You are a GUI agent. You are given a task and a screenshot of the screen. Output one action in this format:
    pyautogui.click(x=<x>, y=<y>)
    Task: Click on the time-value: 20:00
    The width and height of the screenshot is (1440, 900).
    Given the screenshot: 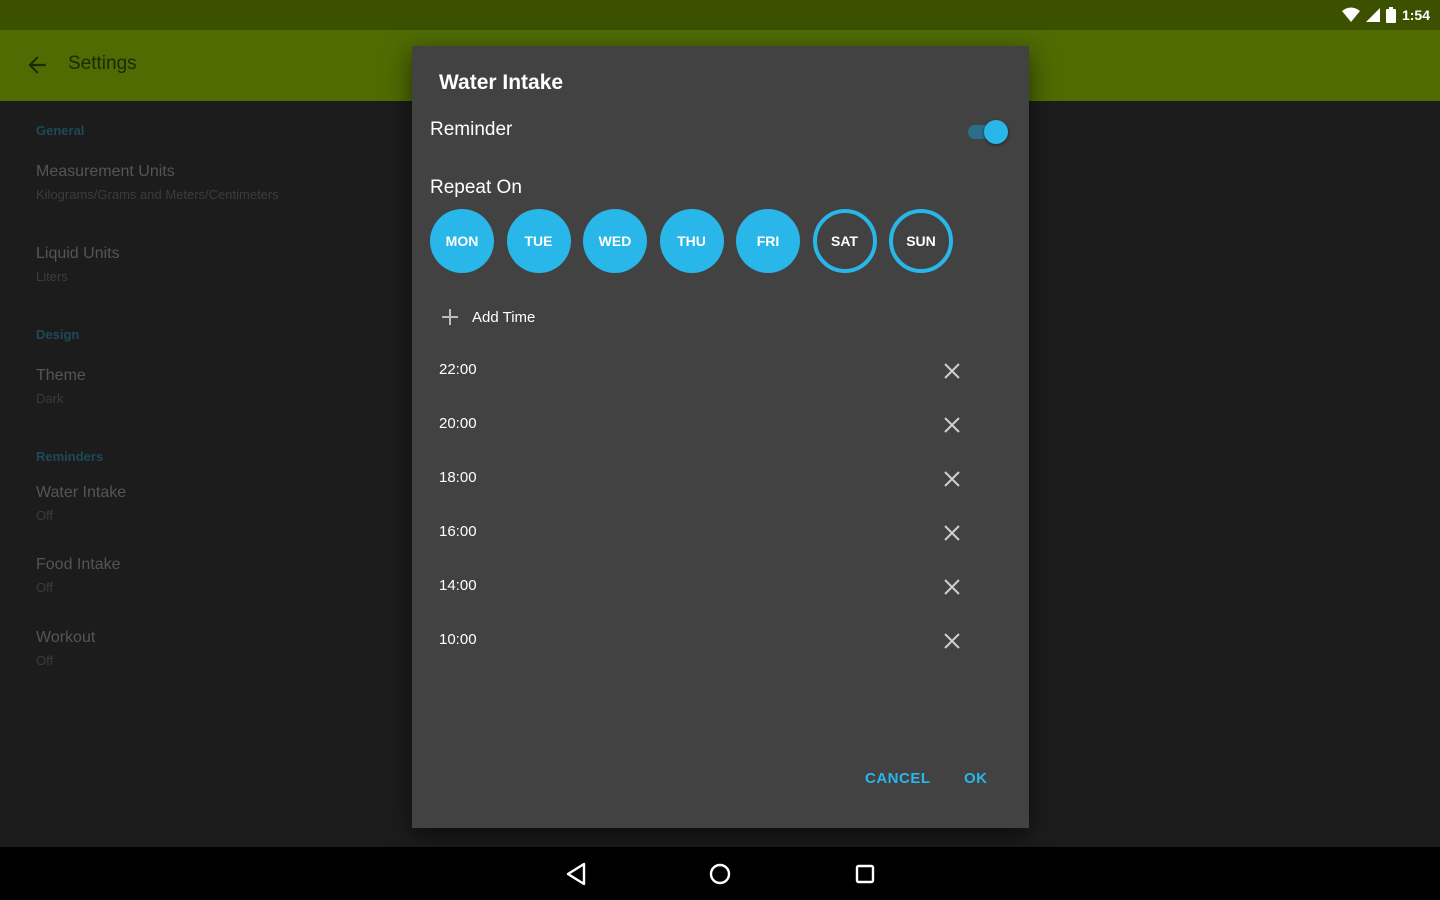 What is the action you would take?
    pyautogui.click(x=458, y=423)
    